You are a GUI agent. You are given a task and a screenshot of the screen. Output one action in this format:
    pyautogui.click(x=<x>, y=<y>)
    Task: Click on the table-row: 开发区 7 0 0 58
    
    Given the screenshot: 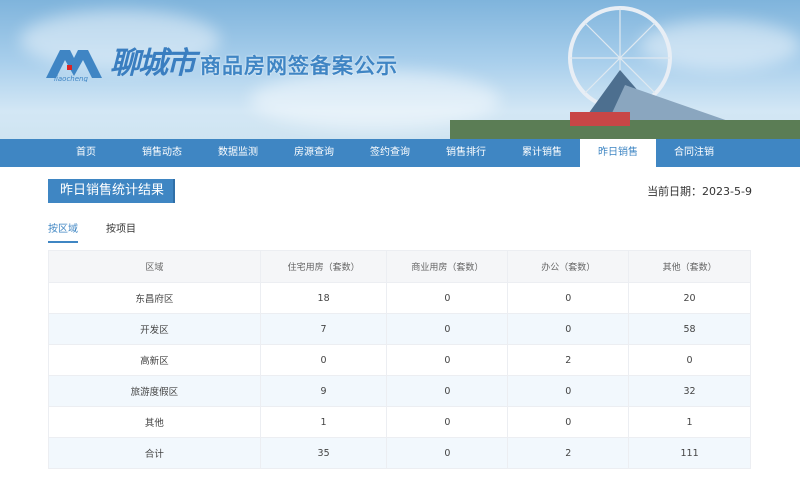 What is the action you would take?
    pyautogui.click(x=399, y=329)
    